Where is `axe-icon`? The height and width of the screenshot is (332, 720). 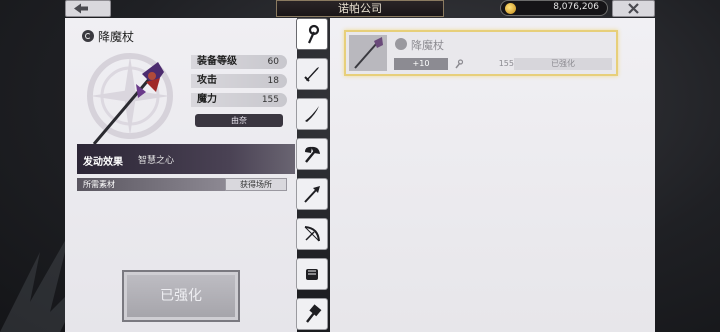 axe-icon is located at coordinates (312, 154).